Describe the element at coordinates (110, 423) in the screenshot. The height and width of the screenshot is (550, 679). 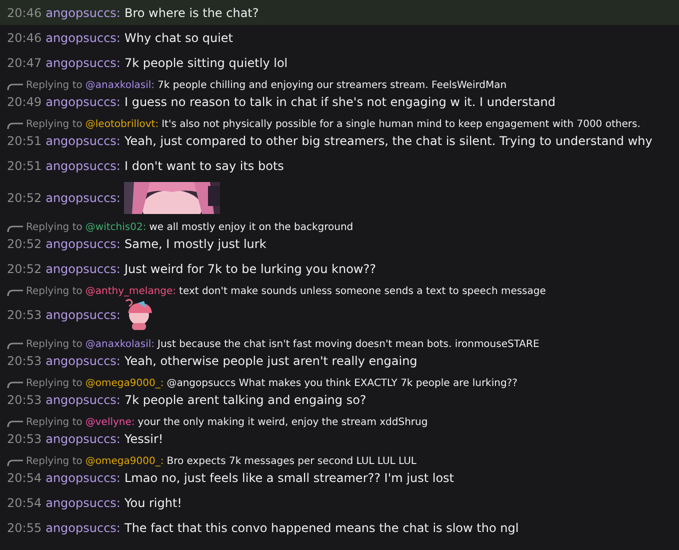
I see `reply-username: @vellyne:` at that location.